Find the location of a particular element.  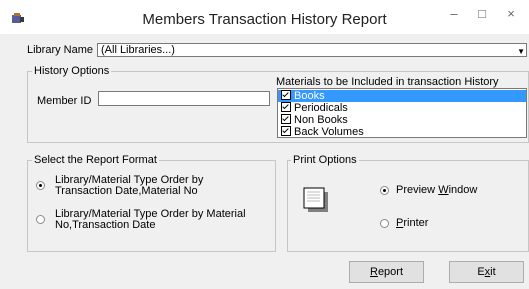

printer-text: rinter is located at coordinates (416, 223).